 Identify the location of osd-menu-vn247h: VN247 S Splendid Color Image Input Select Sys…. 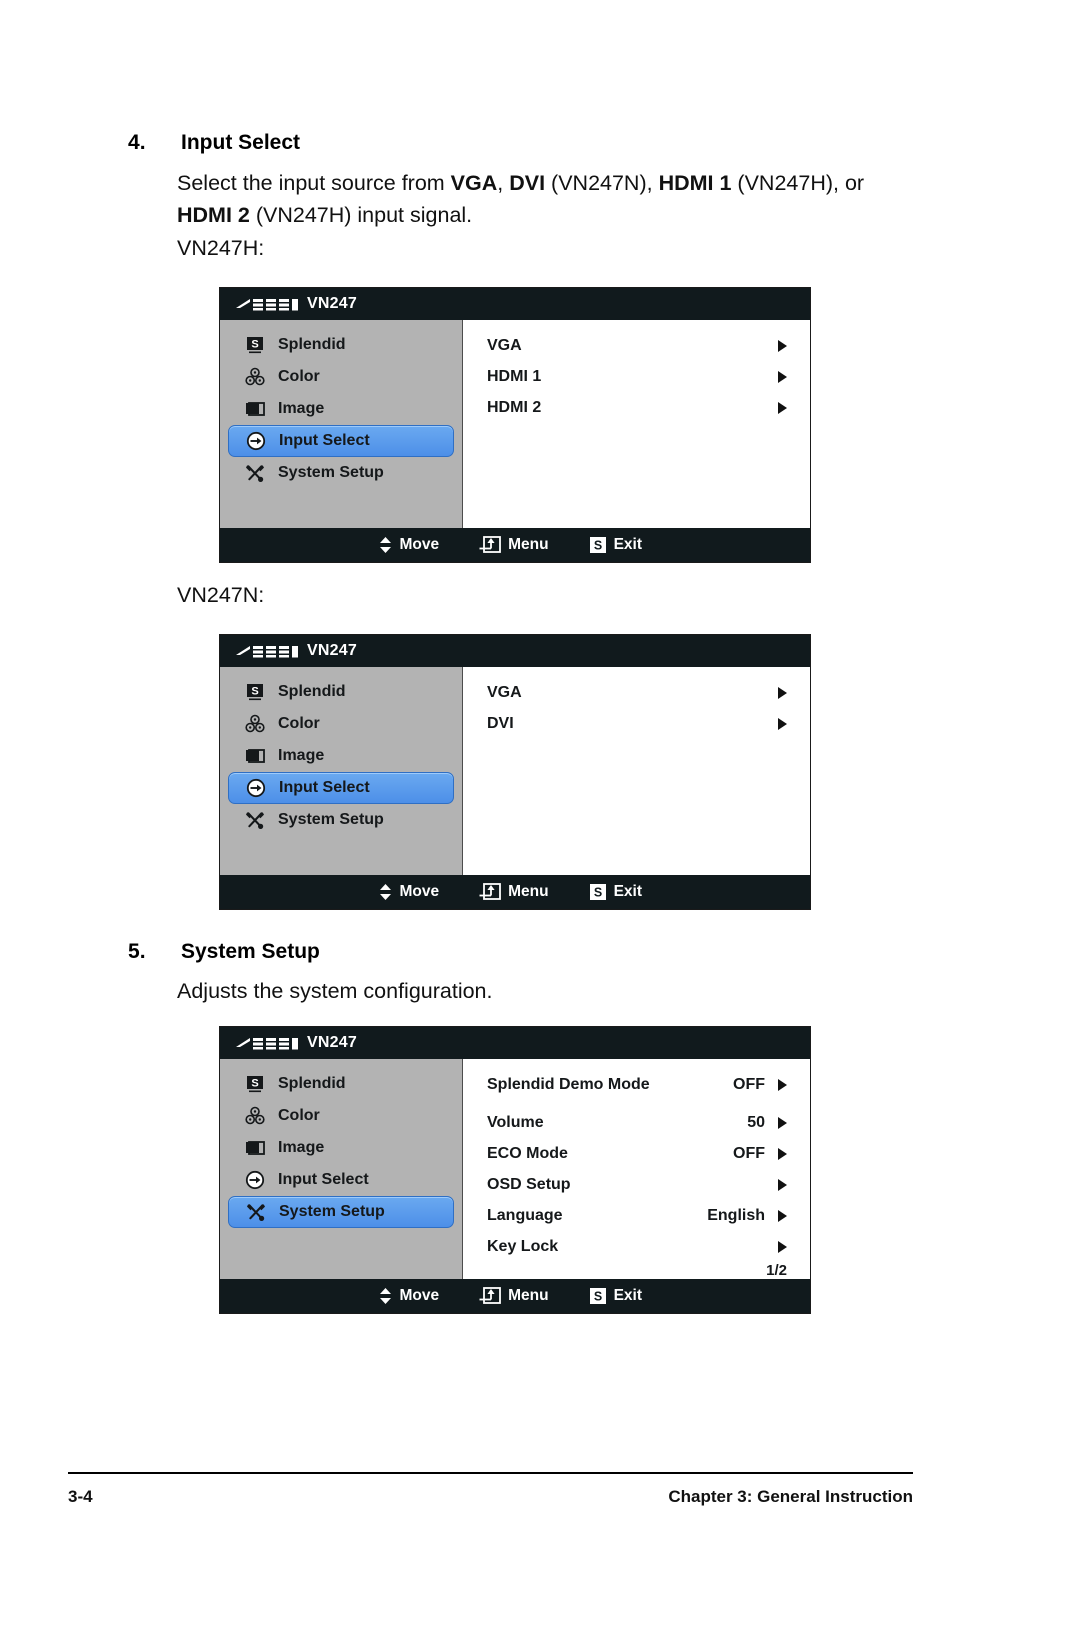
(515, 425).